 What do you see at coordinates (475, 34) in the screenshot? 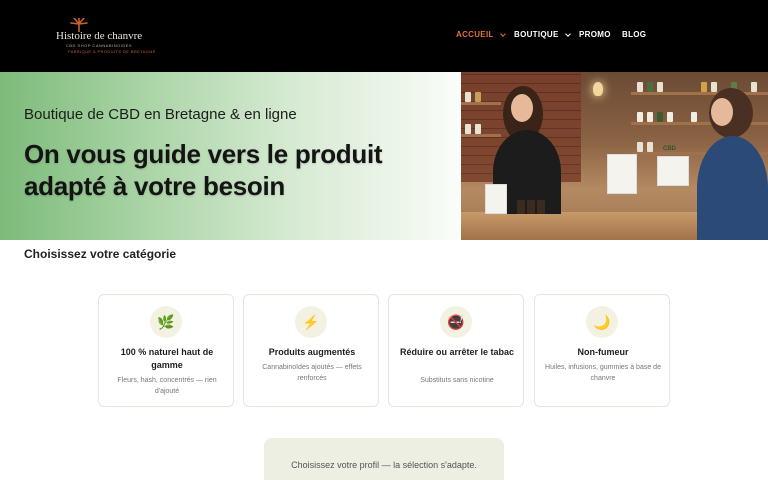
I see `nav-label: ACCUEIL` at bounding box center [475, 34].